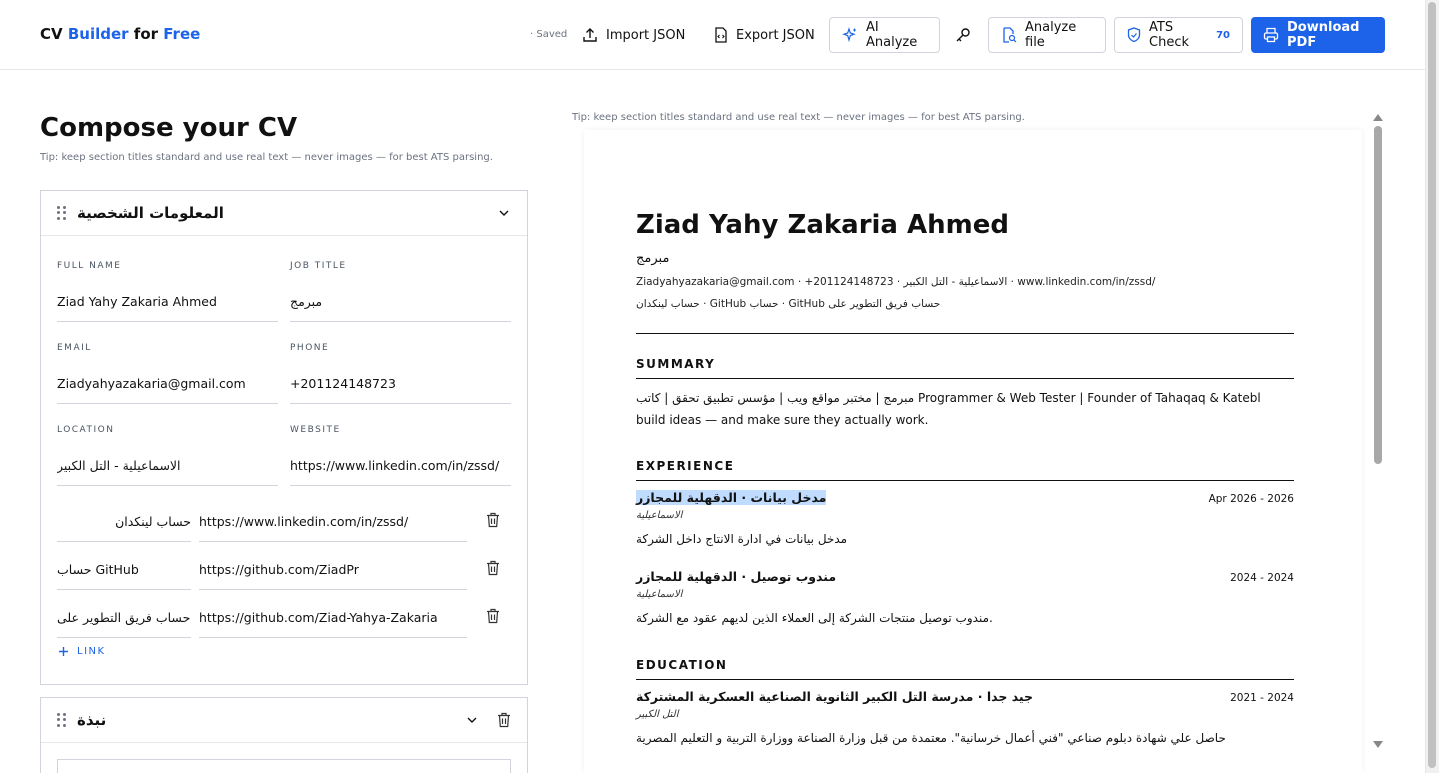 The height and width of the screenshot is (773, 1439). What do you see at coordinates (92, 720) in the screenshot?
I see `summary-card-title: نبذة` at bounding box center [92, 720].